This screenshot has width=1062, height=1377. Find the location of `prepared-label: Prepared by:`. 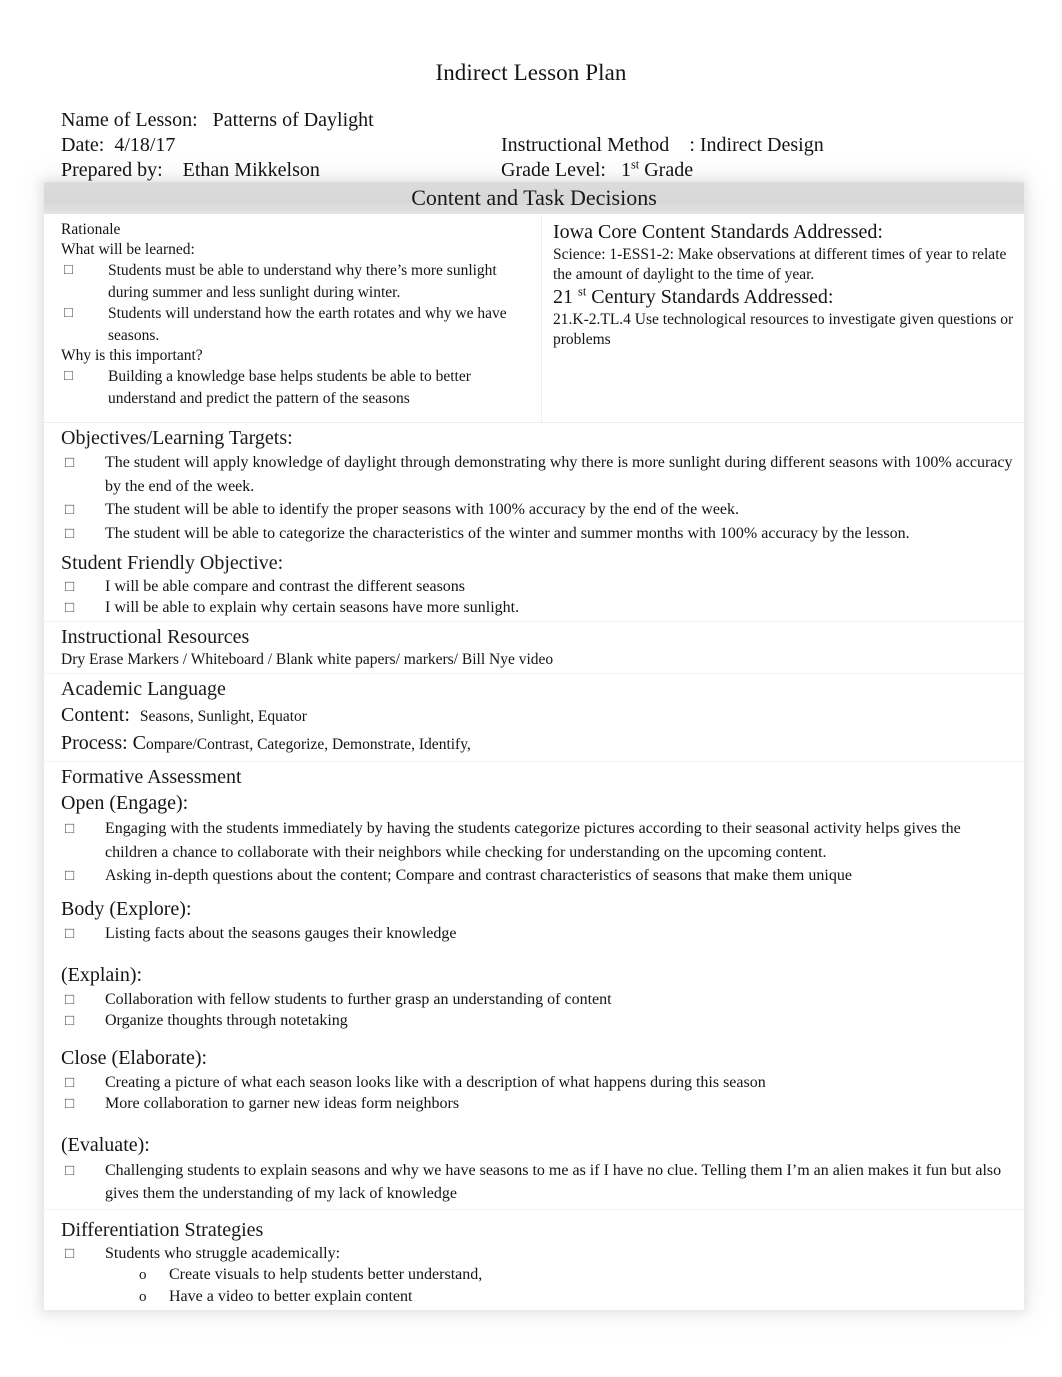

prepared-label: Prepared by: is located at coordinates (112, 170).